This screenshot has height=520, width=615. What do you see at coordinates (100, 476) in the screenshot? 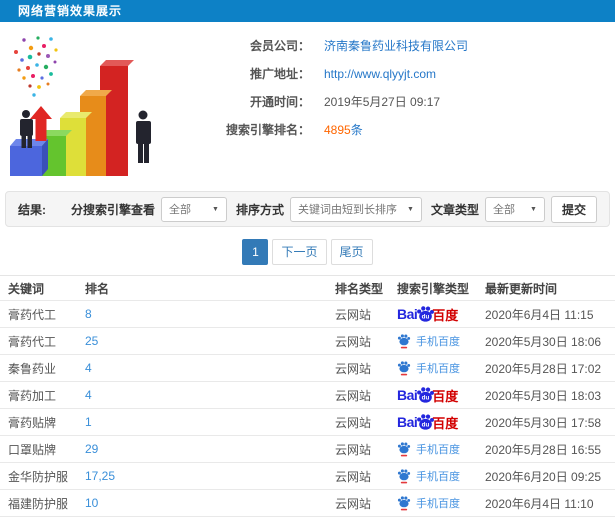
I see `rank-link: 17,25` at bounding box center [100, 476].